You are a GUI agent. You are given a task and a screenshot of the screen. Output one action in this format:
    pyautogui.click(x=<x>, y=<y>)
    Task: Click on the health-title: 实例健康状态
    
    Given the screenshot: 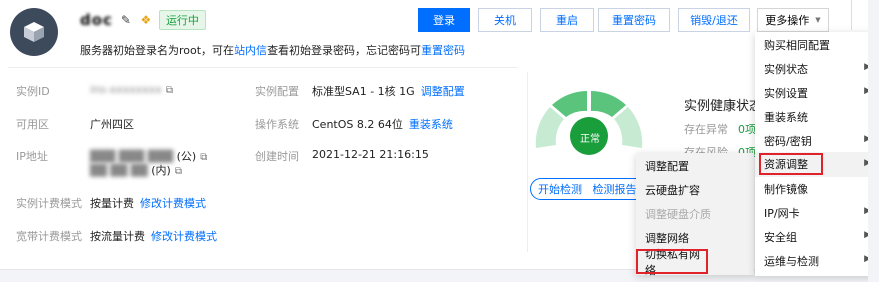 What is the action you would take?
    pyautogui.click(x=723, y=106)
    